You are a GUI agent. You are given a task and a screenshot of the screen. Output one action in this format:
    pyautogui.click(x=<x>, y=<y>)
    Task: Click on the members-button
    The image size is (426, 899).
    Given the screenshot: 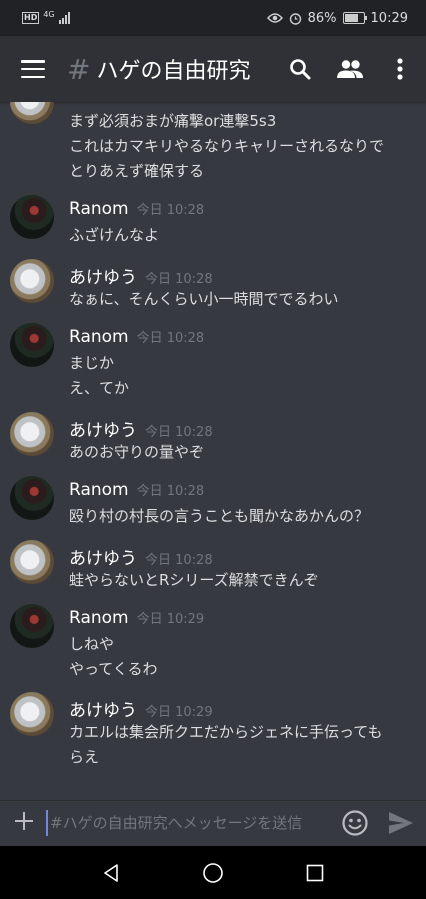 What is the action you would take?
    pyautogui.click(x=350, y=69)
    